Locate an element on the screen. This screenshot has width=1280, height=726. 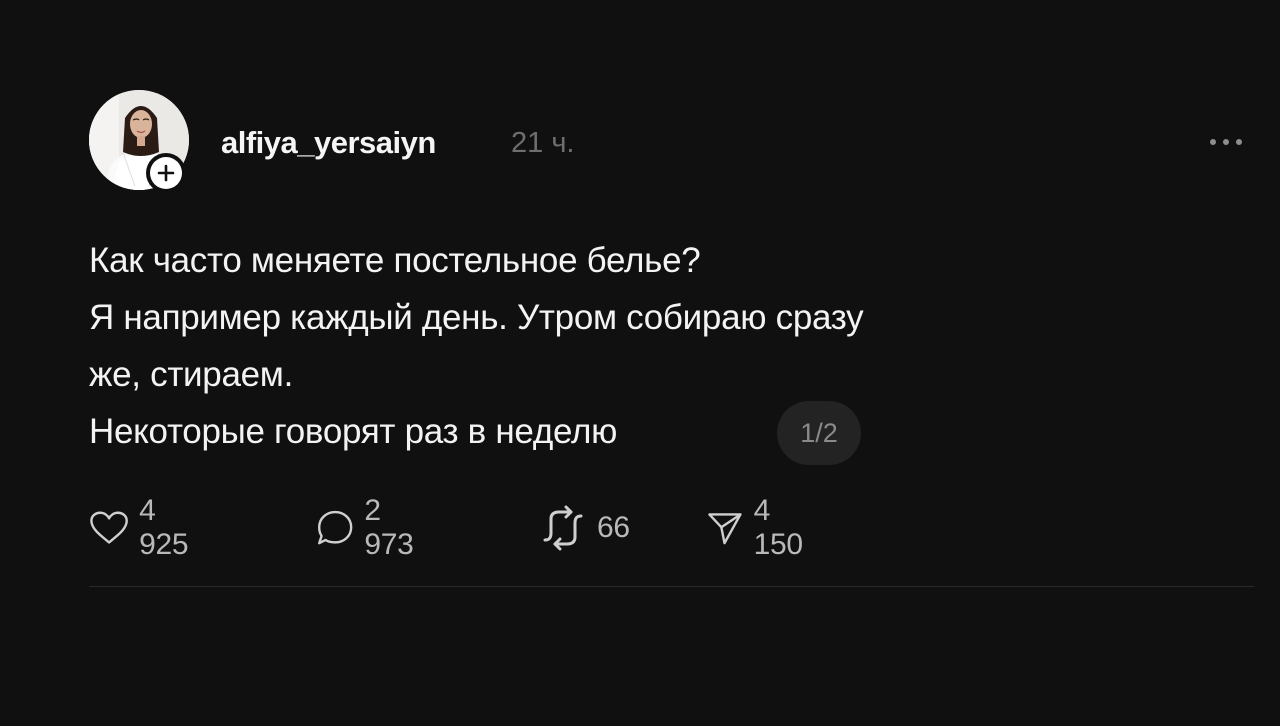
plus-icon is located at coordinates (166, 173).